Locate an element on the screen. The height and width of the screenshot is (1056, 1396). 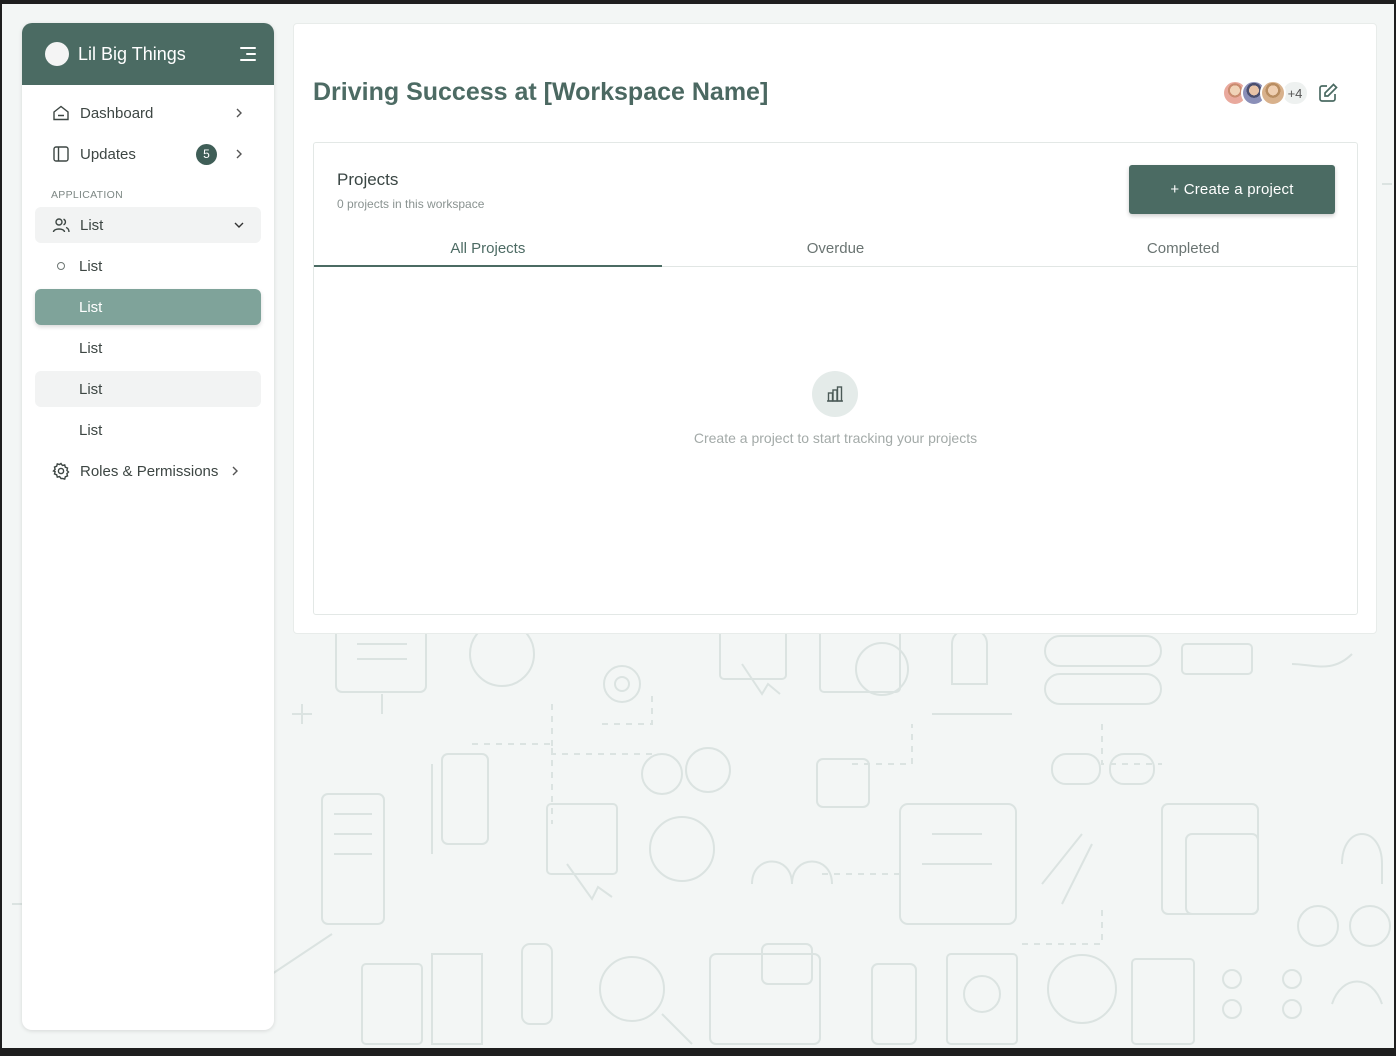
projects-count: 0 projects in this workspace is located at coordinates (411, 204).